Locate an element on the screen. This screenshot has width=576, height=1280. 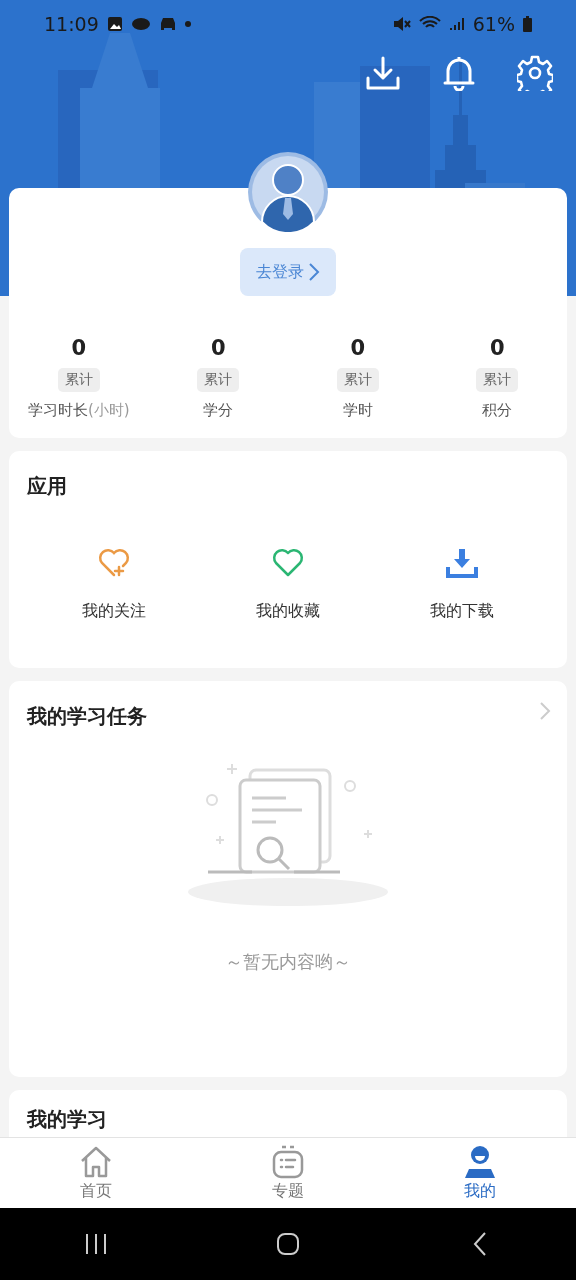
empty-message: ～暂无内容哟～ is located at coordinates (288, 962).